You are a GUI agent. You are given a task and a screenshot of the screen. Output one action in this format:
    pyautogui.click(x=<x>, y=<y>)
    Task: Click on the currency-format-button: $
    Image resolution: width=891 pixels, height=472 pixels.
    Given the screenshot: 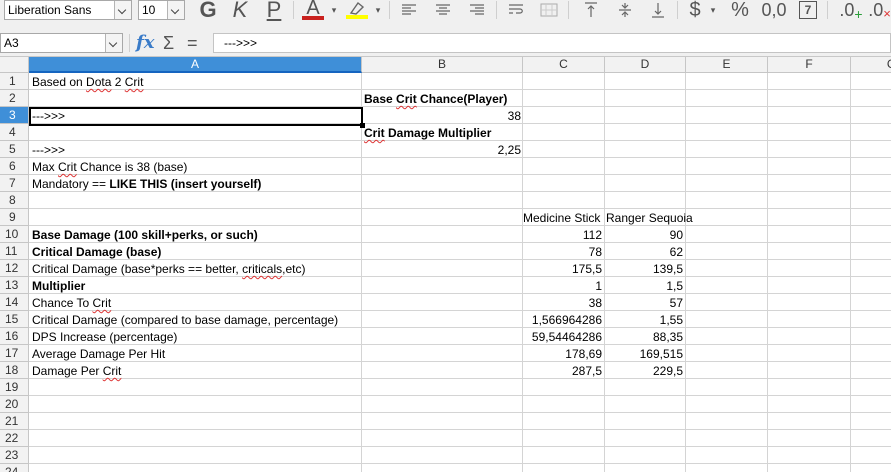 What is the action you would take?
    pyautogui.click(x=695, y=10)
    